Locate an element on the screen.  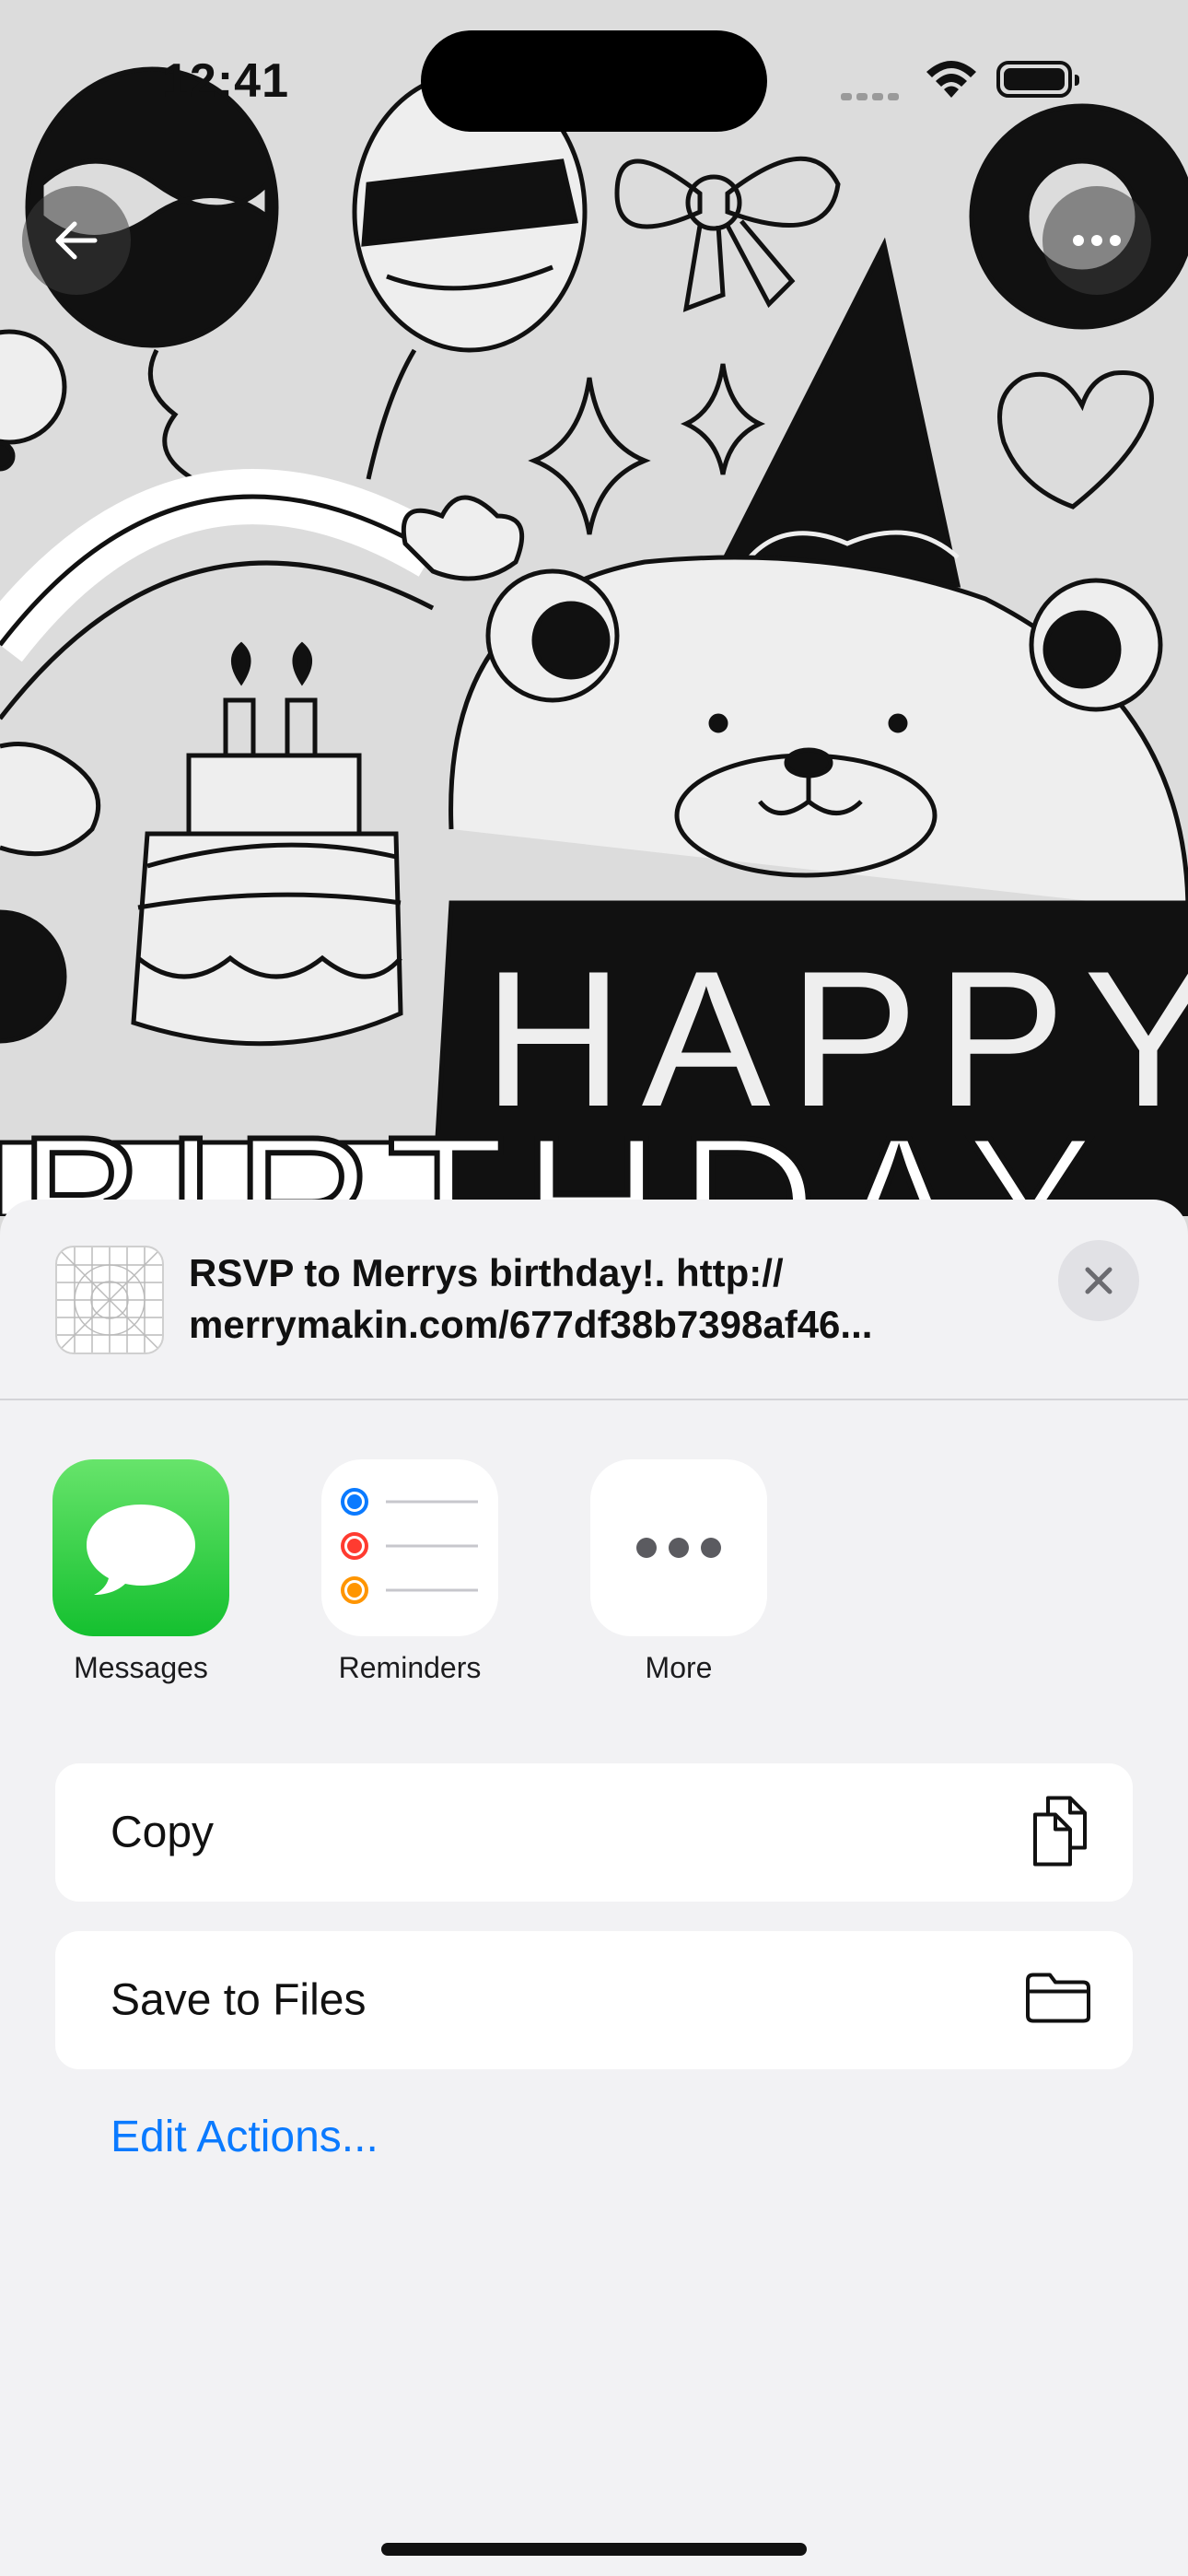
reminders-icon is located at coordinates (410, 1547).